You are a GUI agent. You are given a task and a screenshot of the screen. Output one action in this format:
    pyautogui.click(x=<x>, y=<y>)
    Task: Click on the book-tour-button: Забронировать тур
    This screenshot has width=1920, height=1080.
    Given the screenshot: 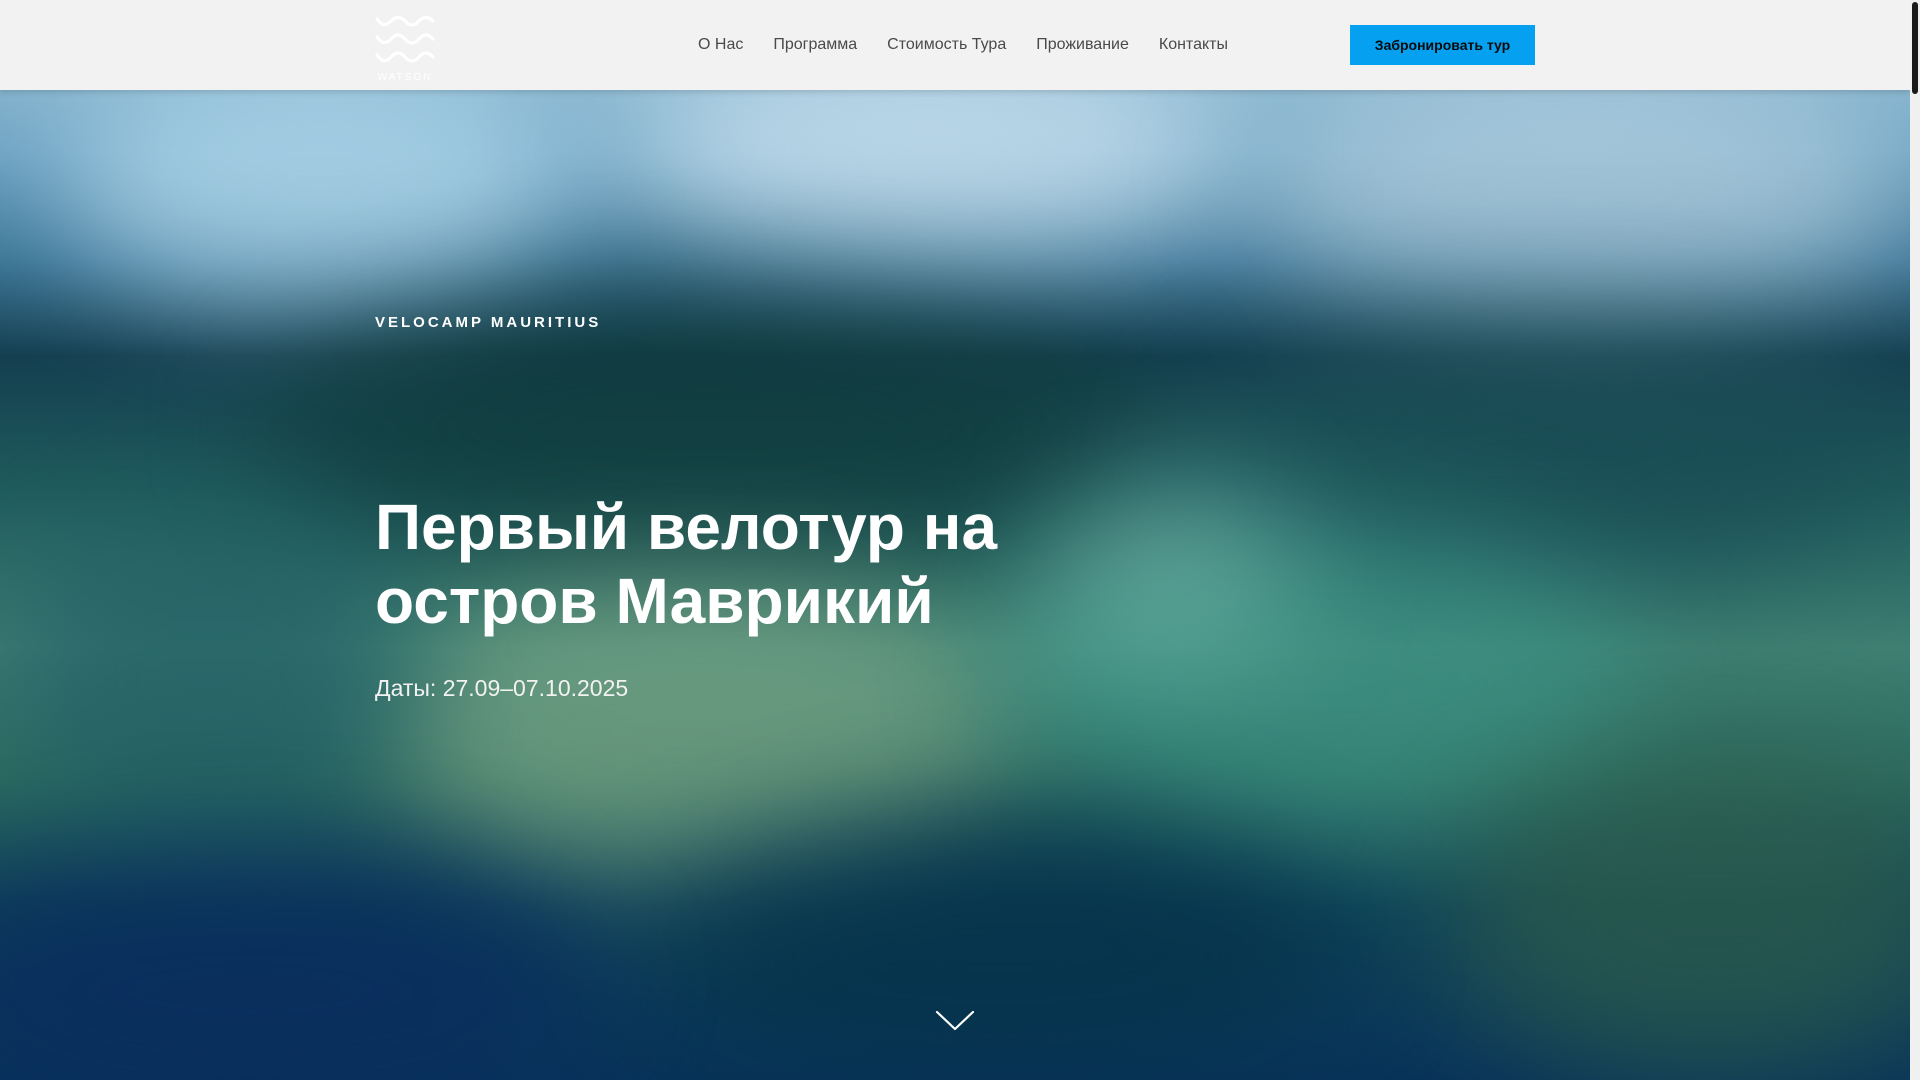 What is the action you would take?
    pyautogui.click(x=1442, y=45)
    